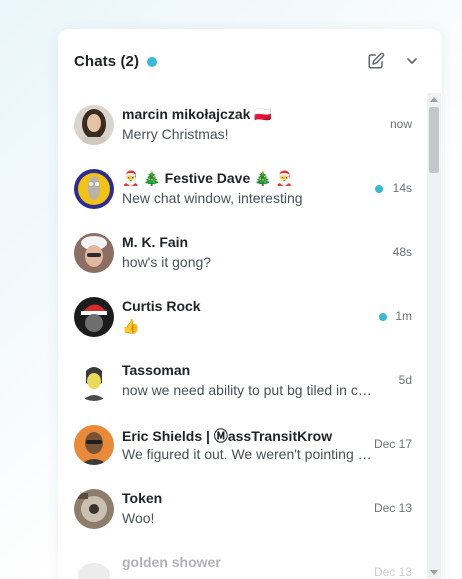  What do you see at coordinates (403, 316) in the screenshot?
I see `chat-time: 1m` at bounding box center [403, 316].